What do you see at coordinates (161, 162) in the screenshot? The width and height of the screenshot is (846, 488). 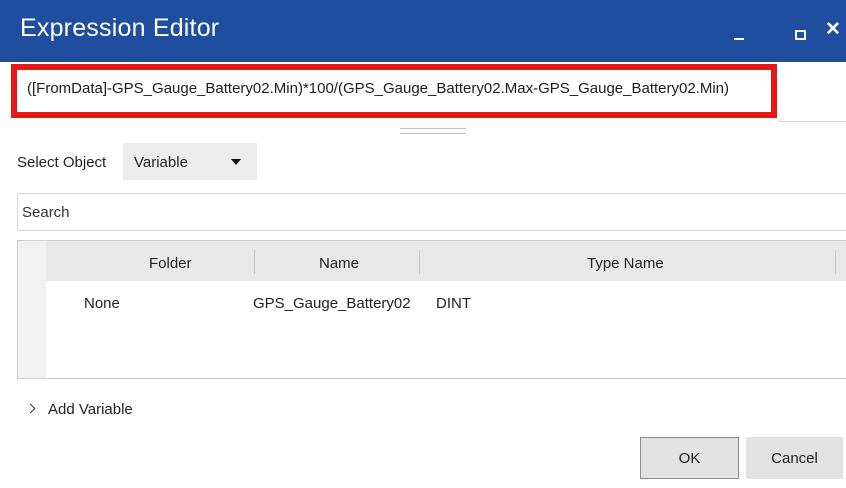 I see `select-object-value: Variable` at bounding box center [161, 162].